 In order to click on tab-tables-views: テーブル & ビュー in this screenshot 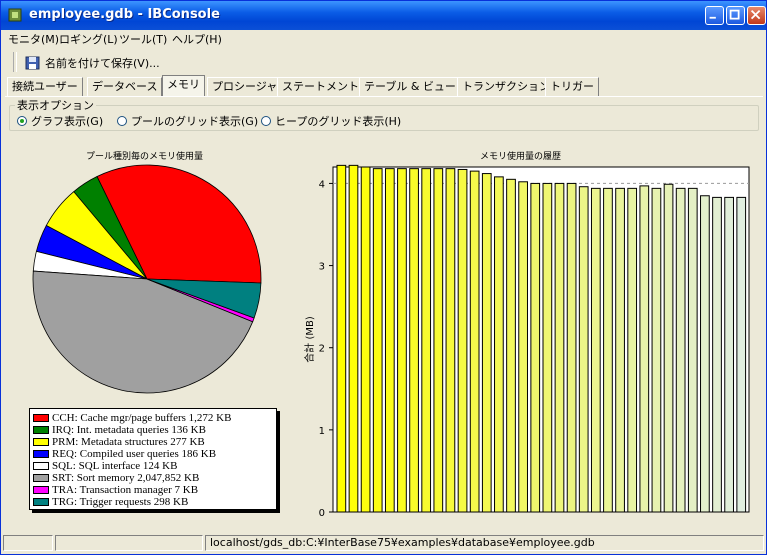, I will do `click(410, 86)`.